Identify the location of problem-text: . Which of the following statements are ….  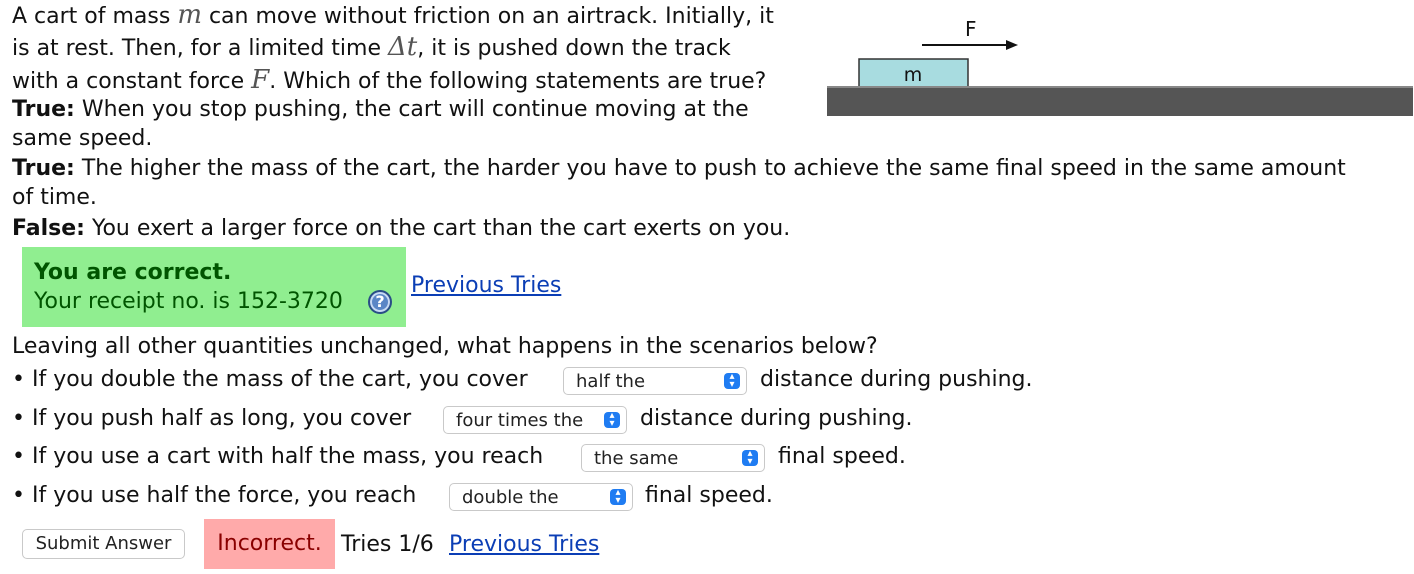
(518, 81).